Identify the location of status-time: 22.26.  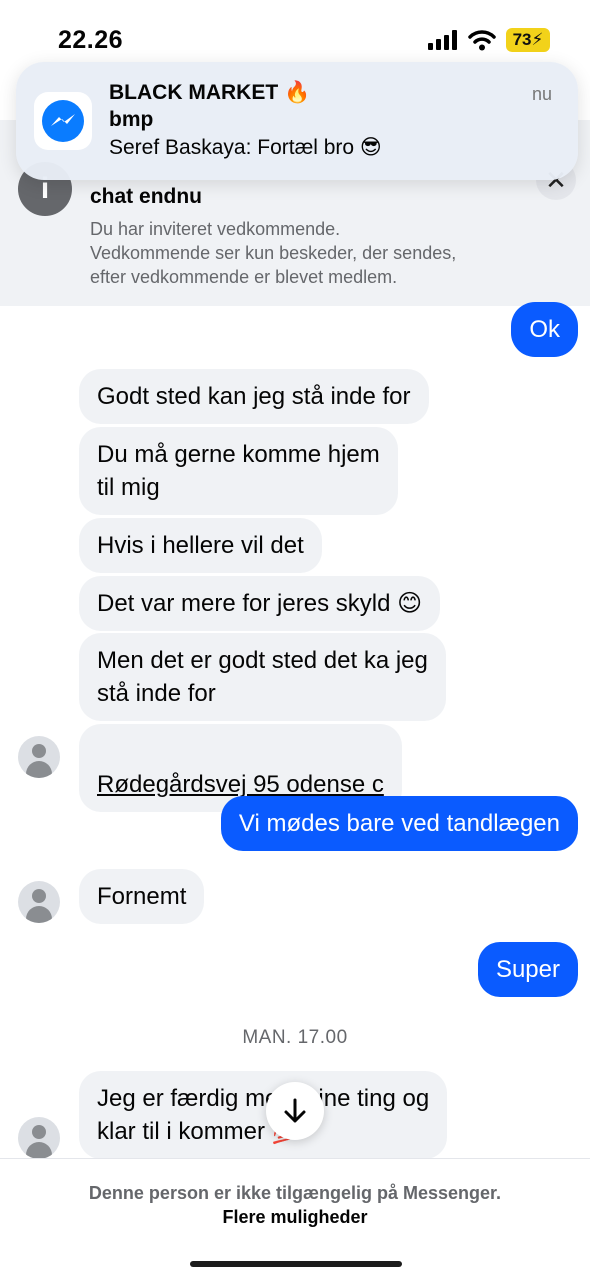
(91, 40).